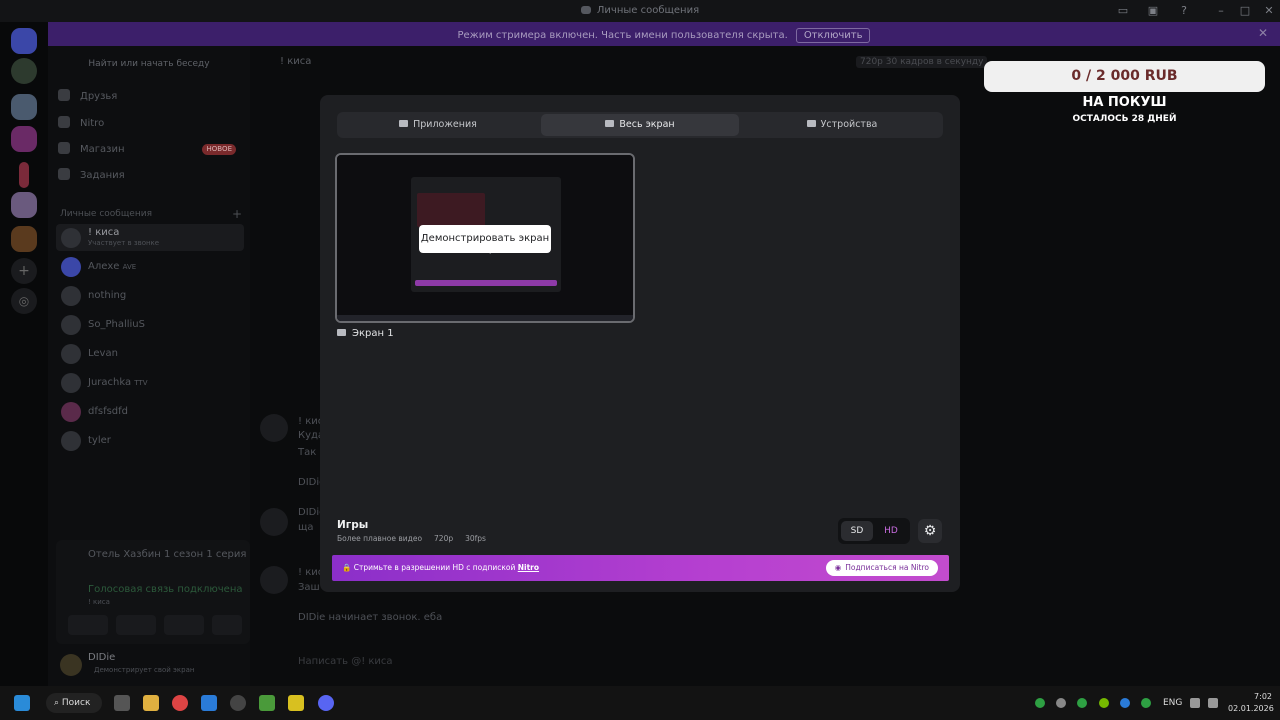  I want to click on inbox-icon: ▭, so click(1123, 11).